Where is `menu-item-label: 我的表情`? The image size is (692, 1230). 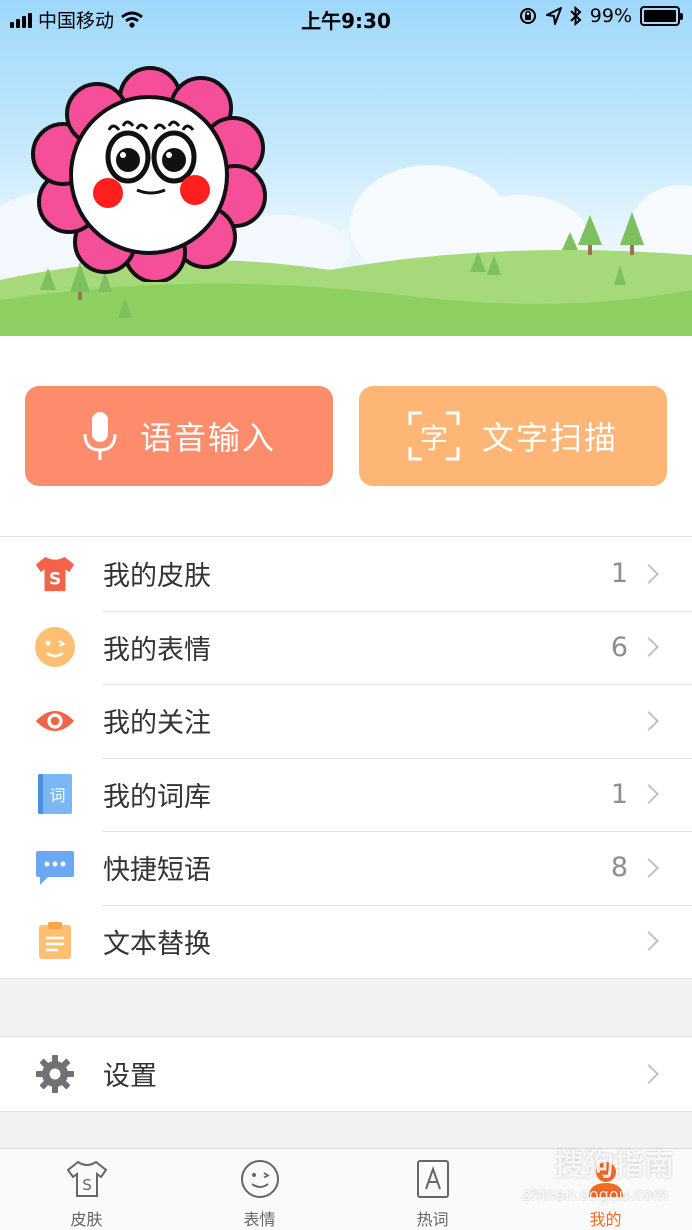 menu-item-label: 我的表情 is located at coordinates (157, 650).